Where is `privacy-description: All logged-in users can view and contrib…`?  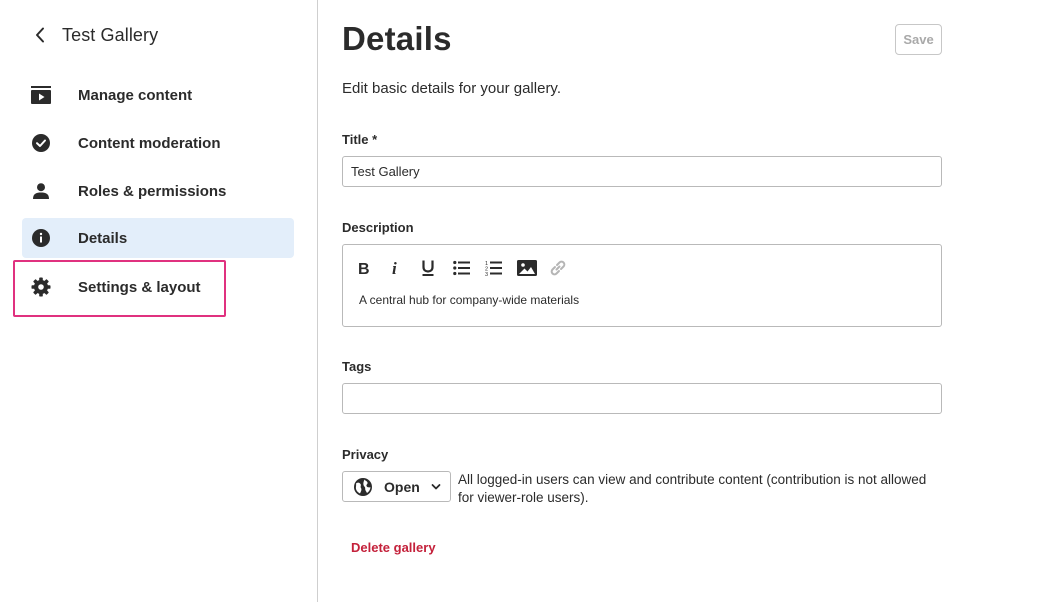
privacy-description: All logged-in users can view and contrib… is located at coordinates (692, 488).